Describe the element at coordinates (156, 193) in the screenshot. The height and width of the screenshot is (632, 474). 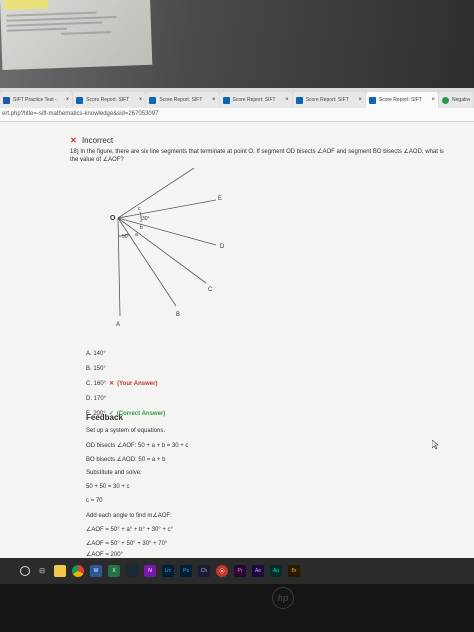
I see `segment-of` at that location.